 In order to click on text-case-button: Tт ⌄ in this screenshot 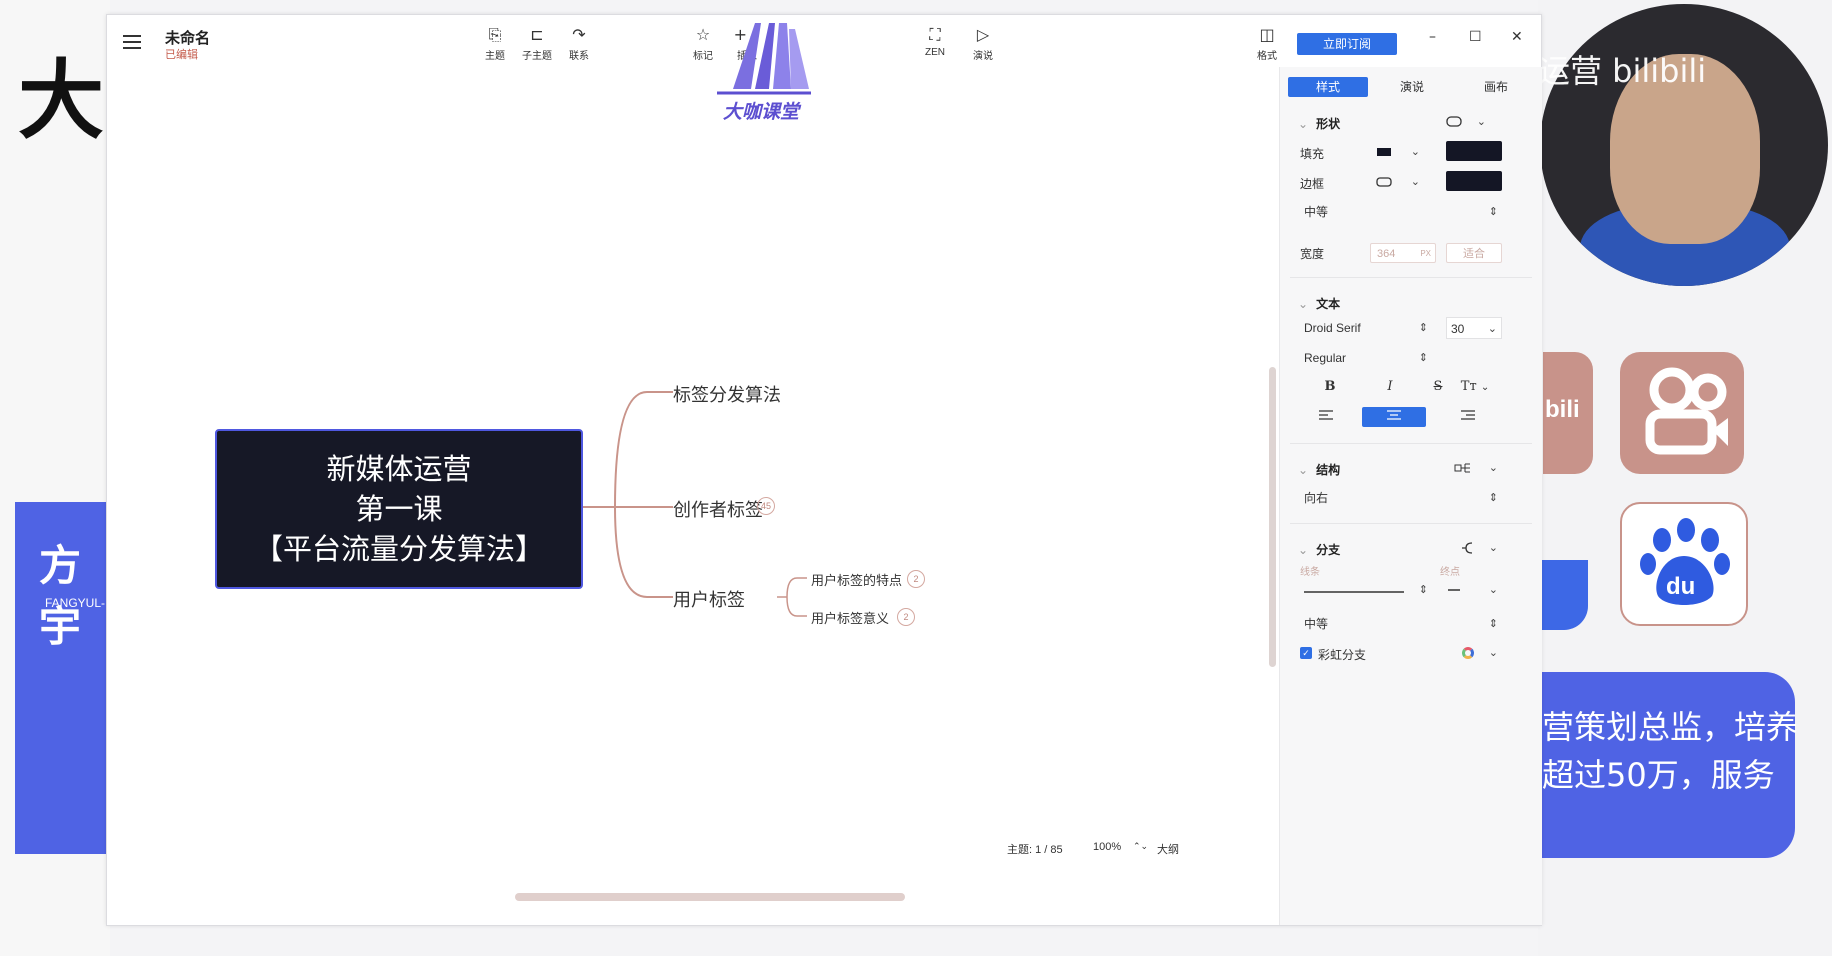, I will do `click(1475, 387)`.